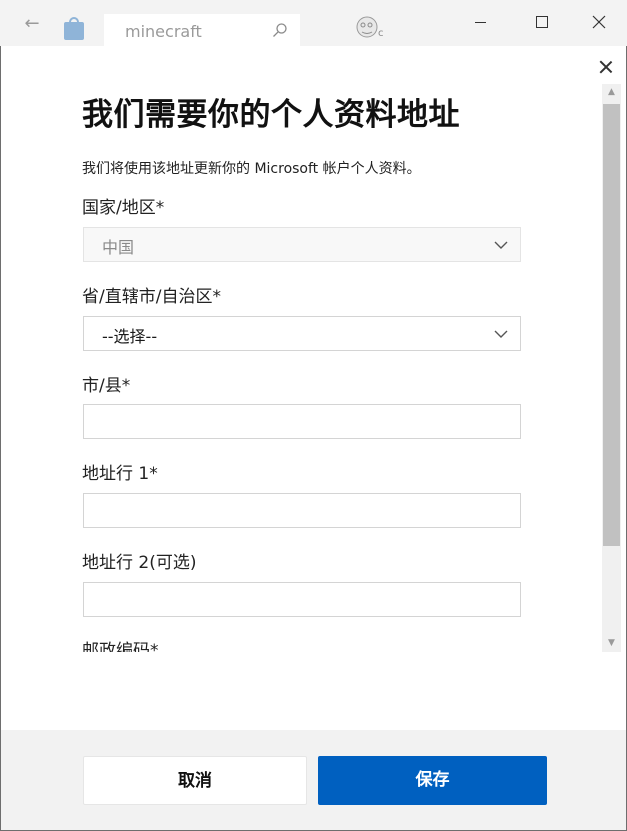 Image resolution: width=627 pixels, height=831 pixels. I want to click on search-icon, so click(280, 30).